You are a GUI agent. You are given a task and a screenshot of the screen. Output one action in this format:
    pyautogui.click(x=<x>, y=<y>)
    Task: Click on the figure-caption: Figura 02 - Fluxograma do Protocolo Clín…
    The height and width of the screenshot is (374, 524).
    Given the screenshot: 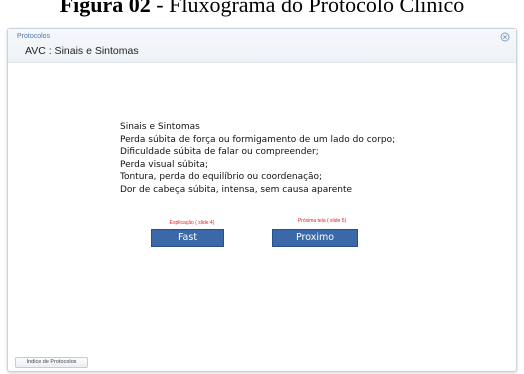 What is the action you would take?
    pyautogui.click(x=262, y=9)
    